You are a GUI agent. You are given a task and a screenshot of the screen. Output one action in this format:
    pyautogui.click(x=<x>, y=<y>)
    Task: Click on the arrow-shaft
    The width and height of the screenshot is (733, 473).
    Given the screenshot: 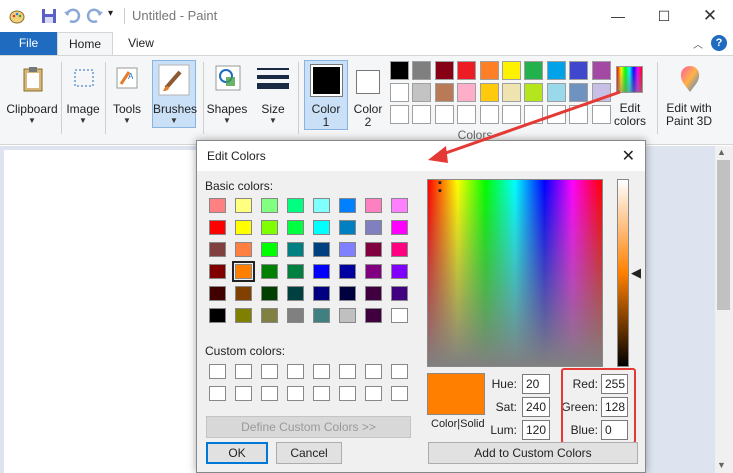 What is the action you would take?
    pyautogui.click(x=530, y=123)
    